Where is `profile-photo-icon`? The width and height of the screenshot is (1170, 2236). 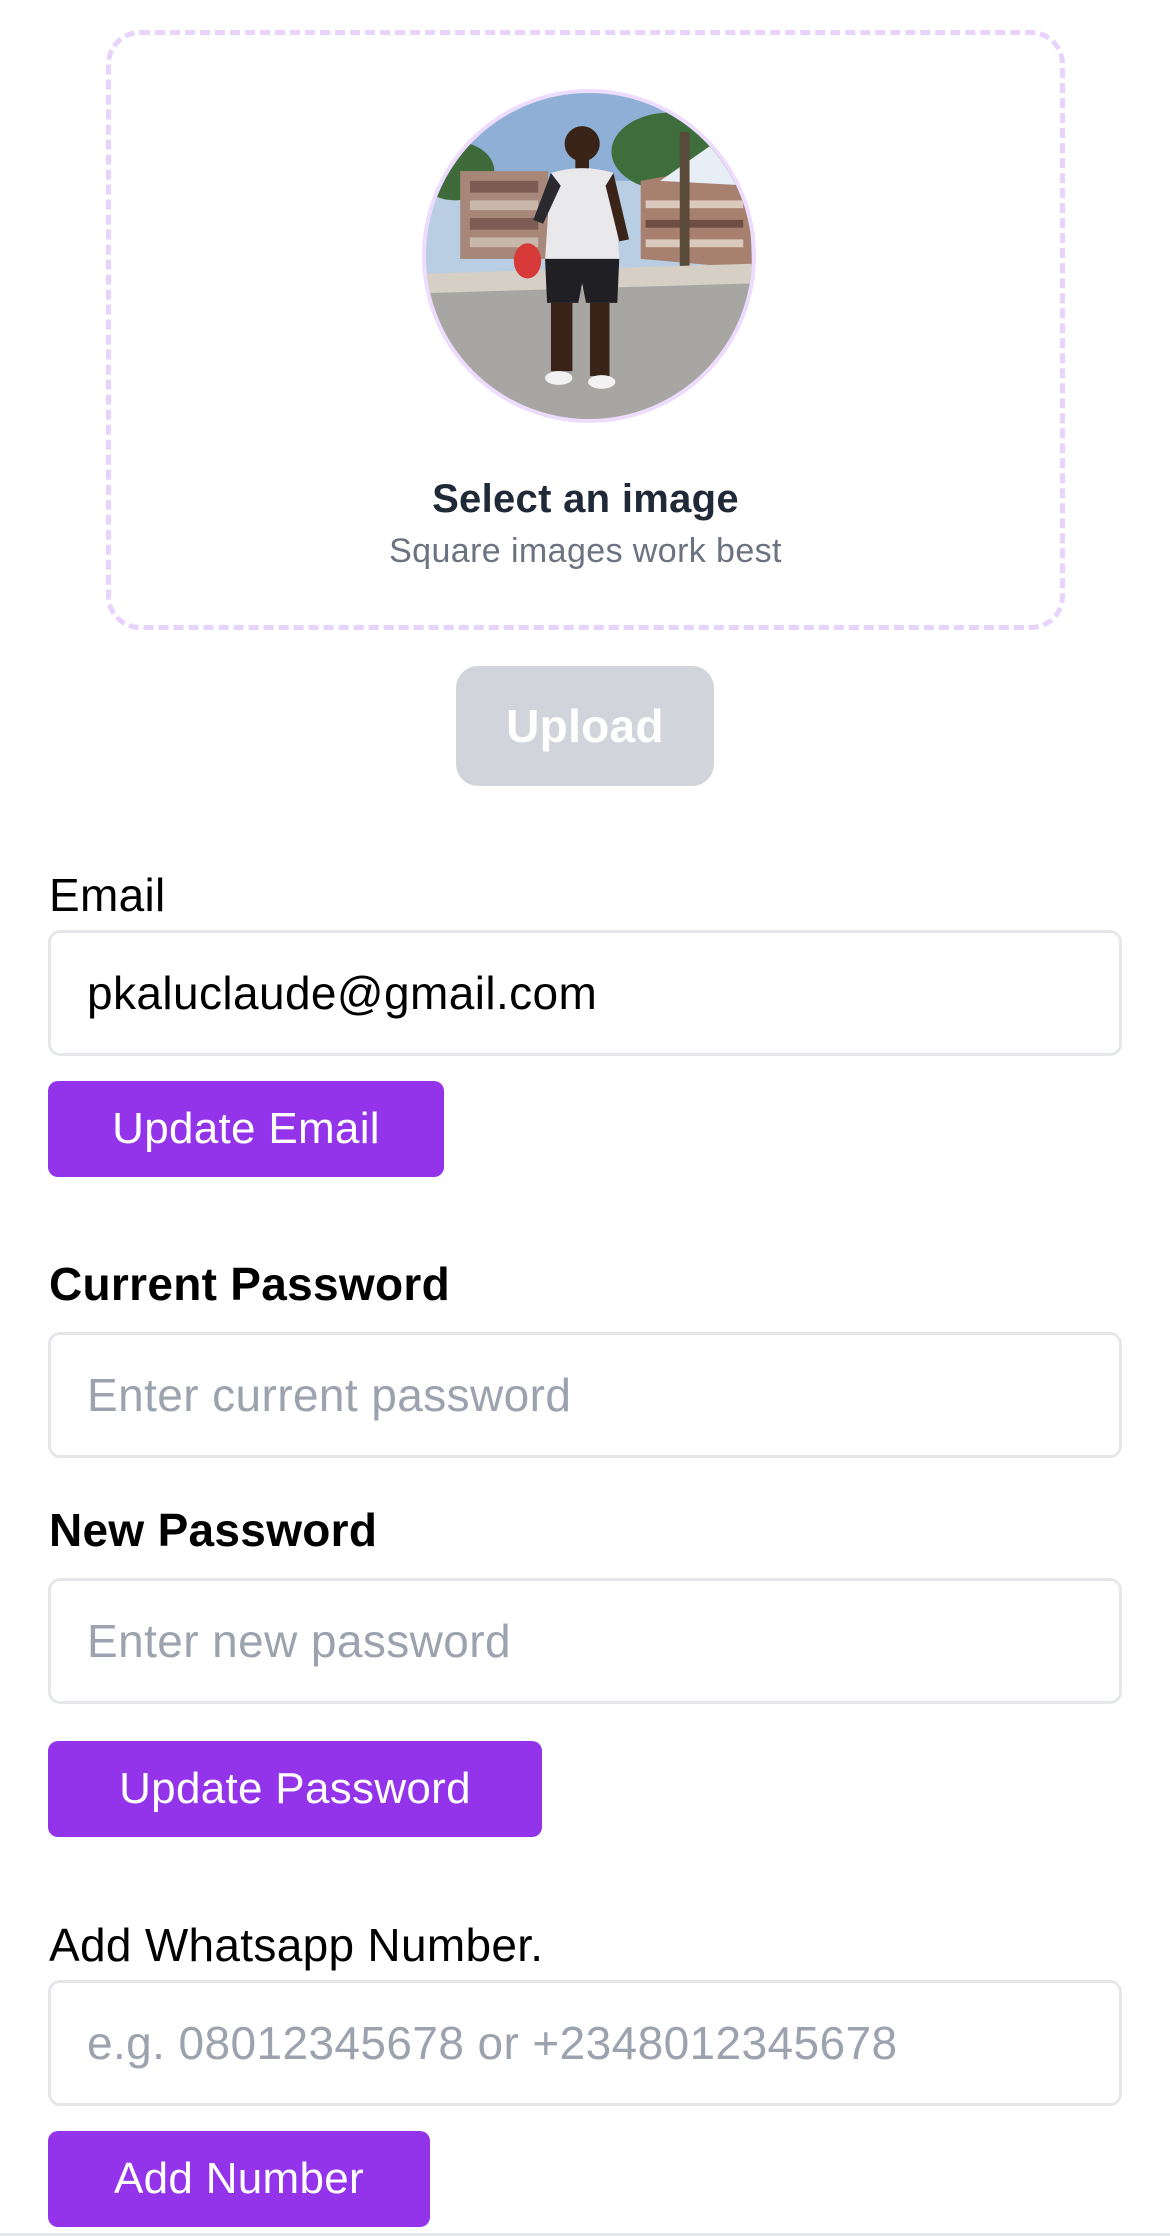
profile-photo-icon is located at coordinates (589, 256).